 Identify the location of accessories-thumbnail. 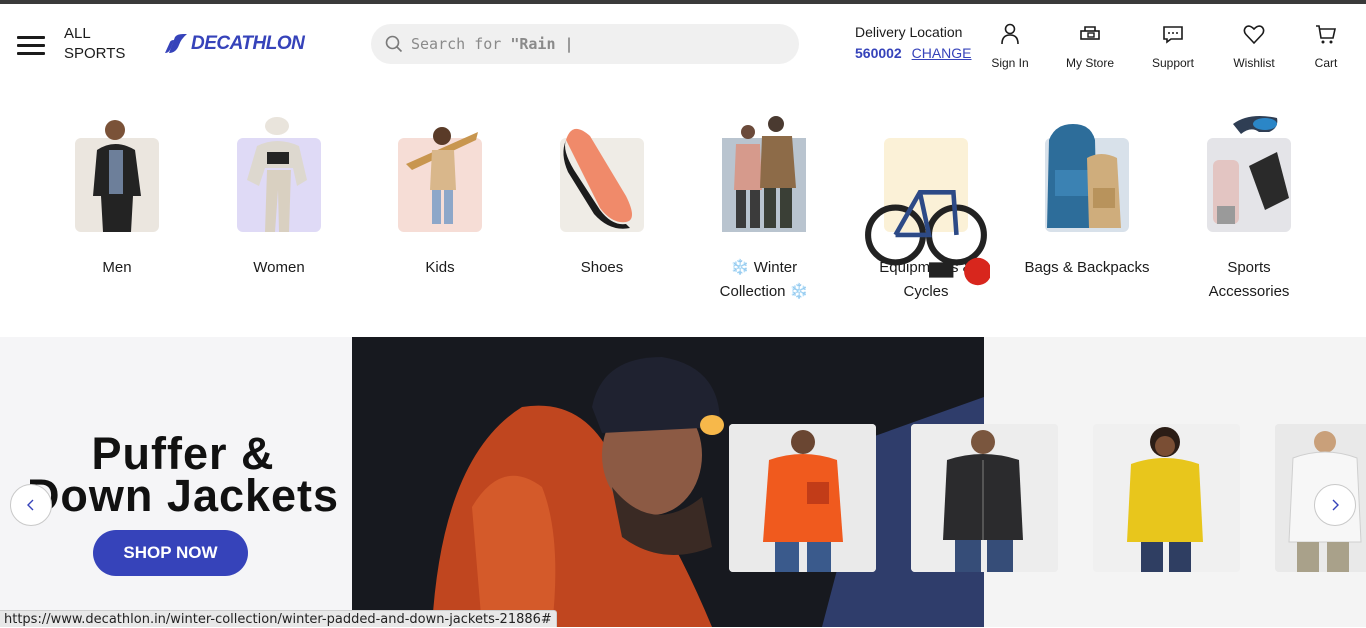
(1249, 174).